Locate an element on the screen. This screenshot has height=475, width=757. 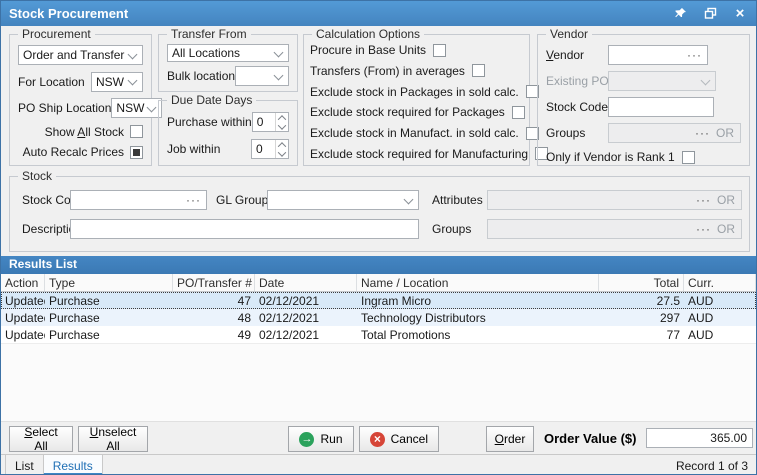
existing-po-select is located at coordinates (662, 81).